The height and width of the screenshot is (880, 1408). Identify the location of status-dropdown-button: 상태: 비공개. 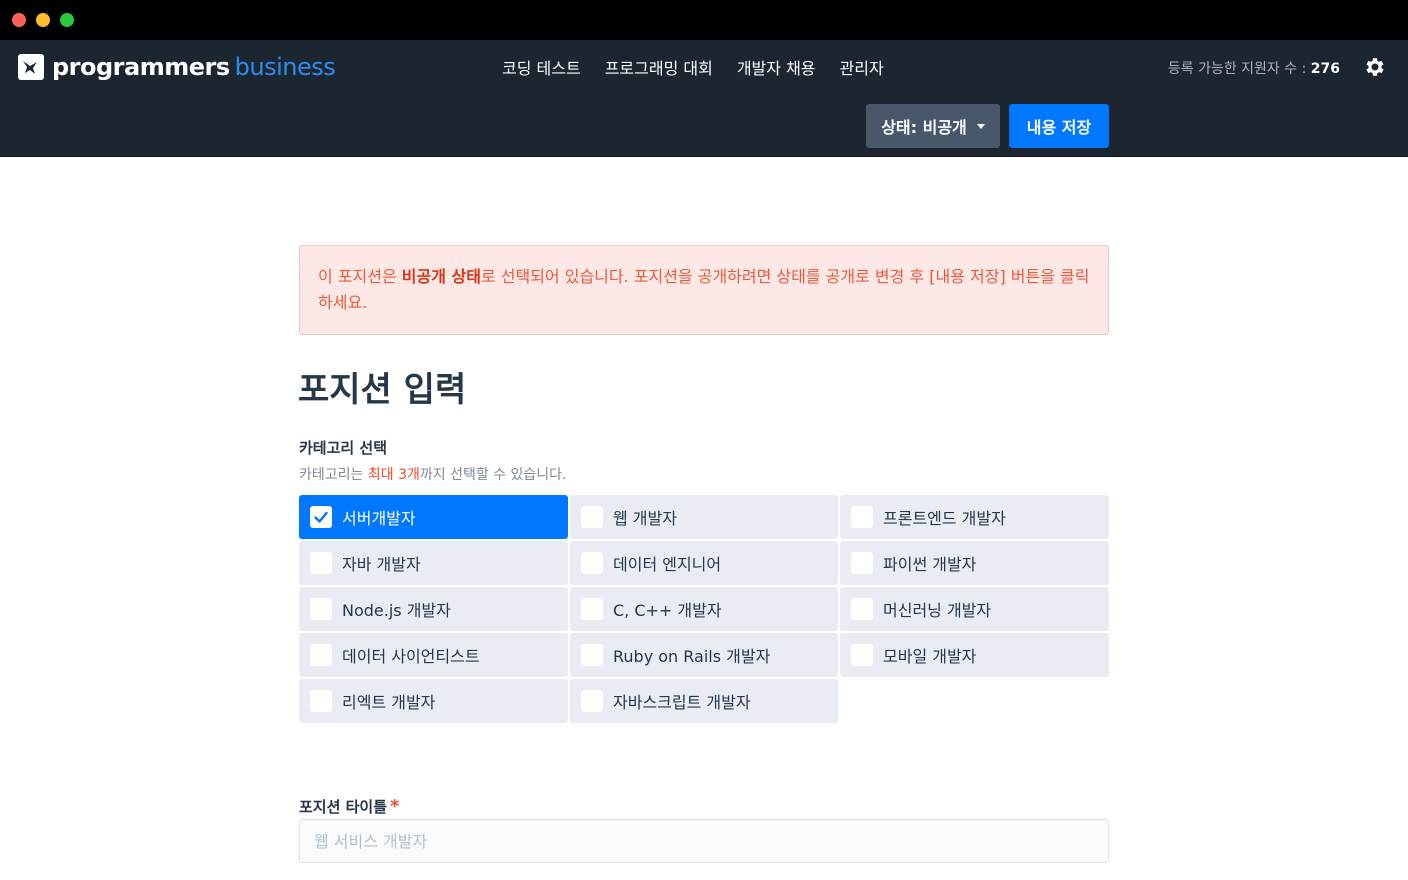
(933, 126).